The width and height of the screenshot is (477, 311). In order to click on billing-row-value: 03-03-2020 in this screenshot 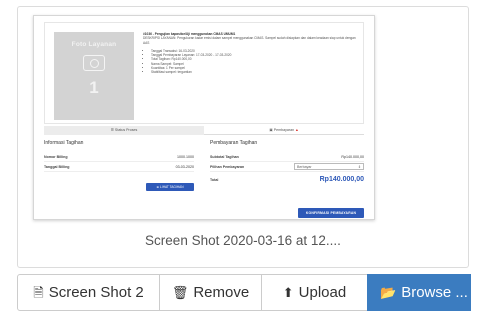, I will do `click(184, 167)`.